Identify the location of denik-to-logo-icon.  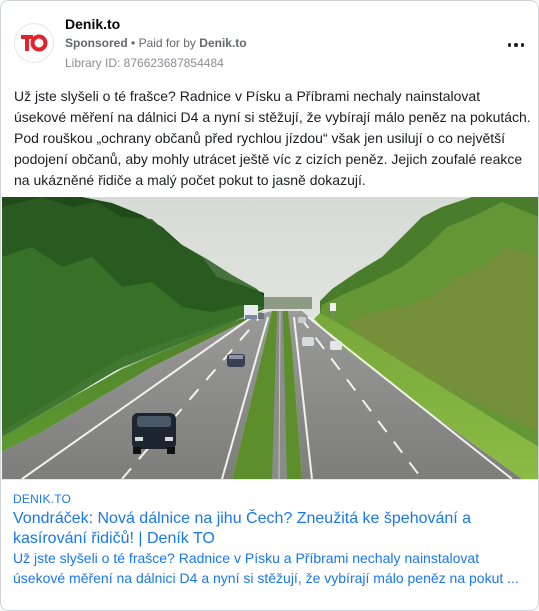
(34, 43).